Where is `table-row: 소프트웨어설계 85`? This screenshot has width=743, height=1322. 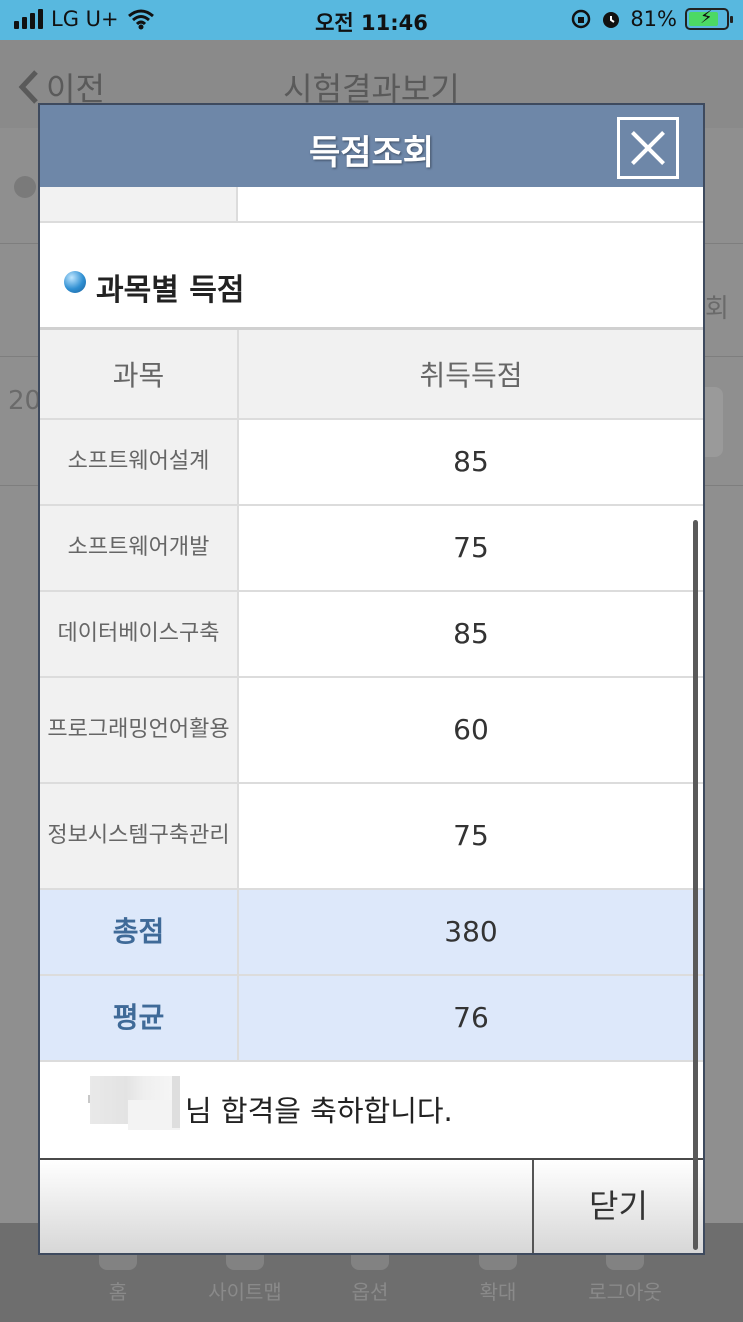
table-row: 소프트웨어설계 85 is located at coordinates (371, 462).